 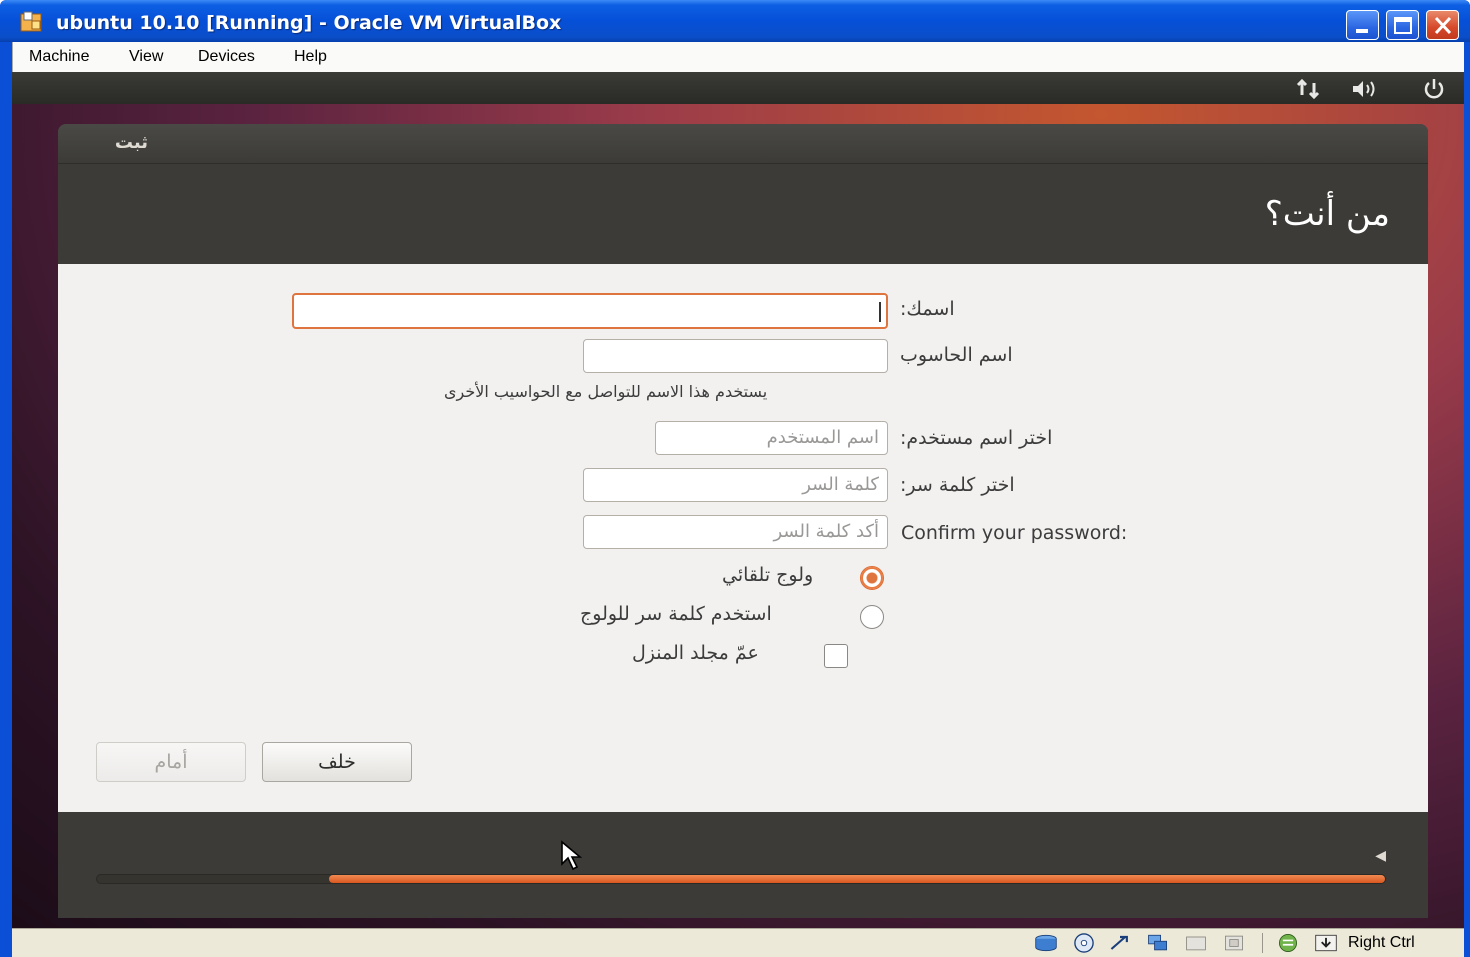 I want to click on menu-devices: Devices, so click(x=226, y=57).